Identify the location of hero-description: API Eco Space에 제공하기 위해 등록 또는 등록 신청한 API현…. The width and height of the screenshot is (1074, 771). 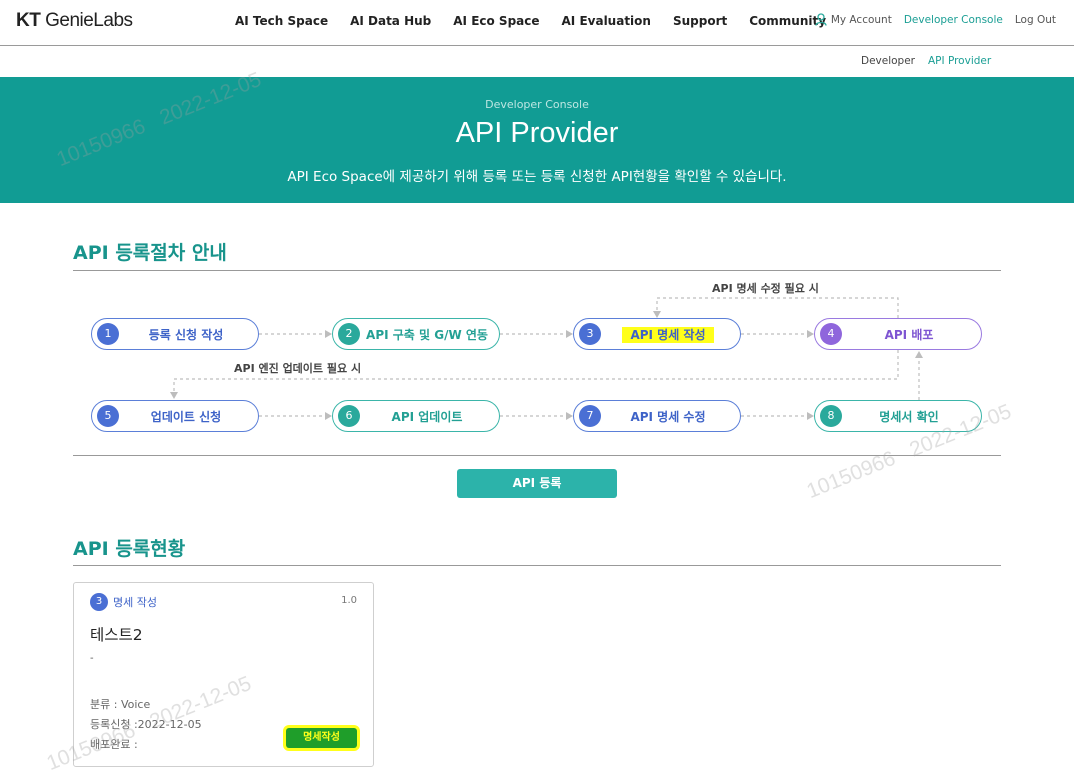
(537, 177).